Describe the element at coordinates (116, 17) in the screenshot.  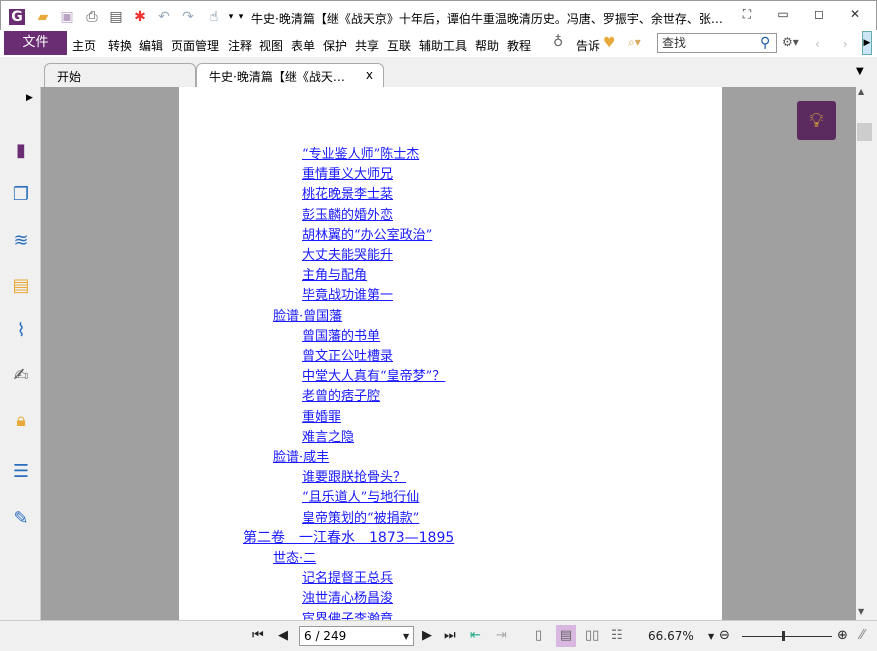
I see `properties-icon: ▤` at that location.